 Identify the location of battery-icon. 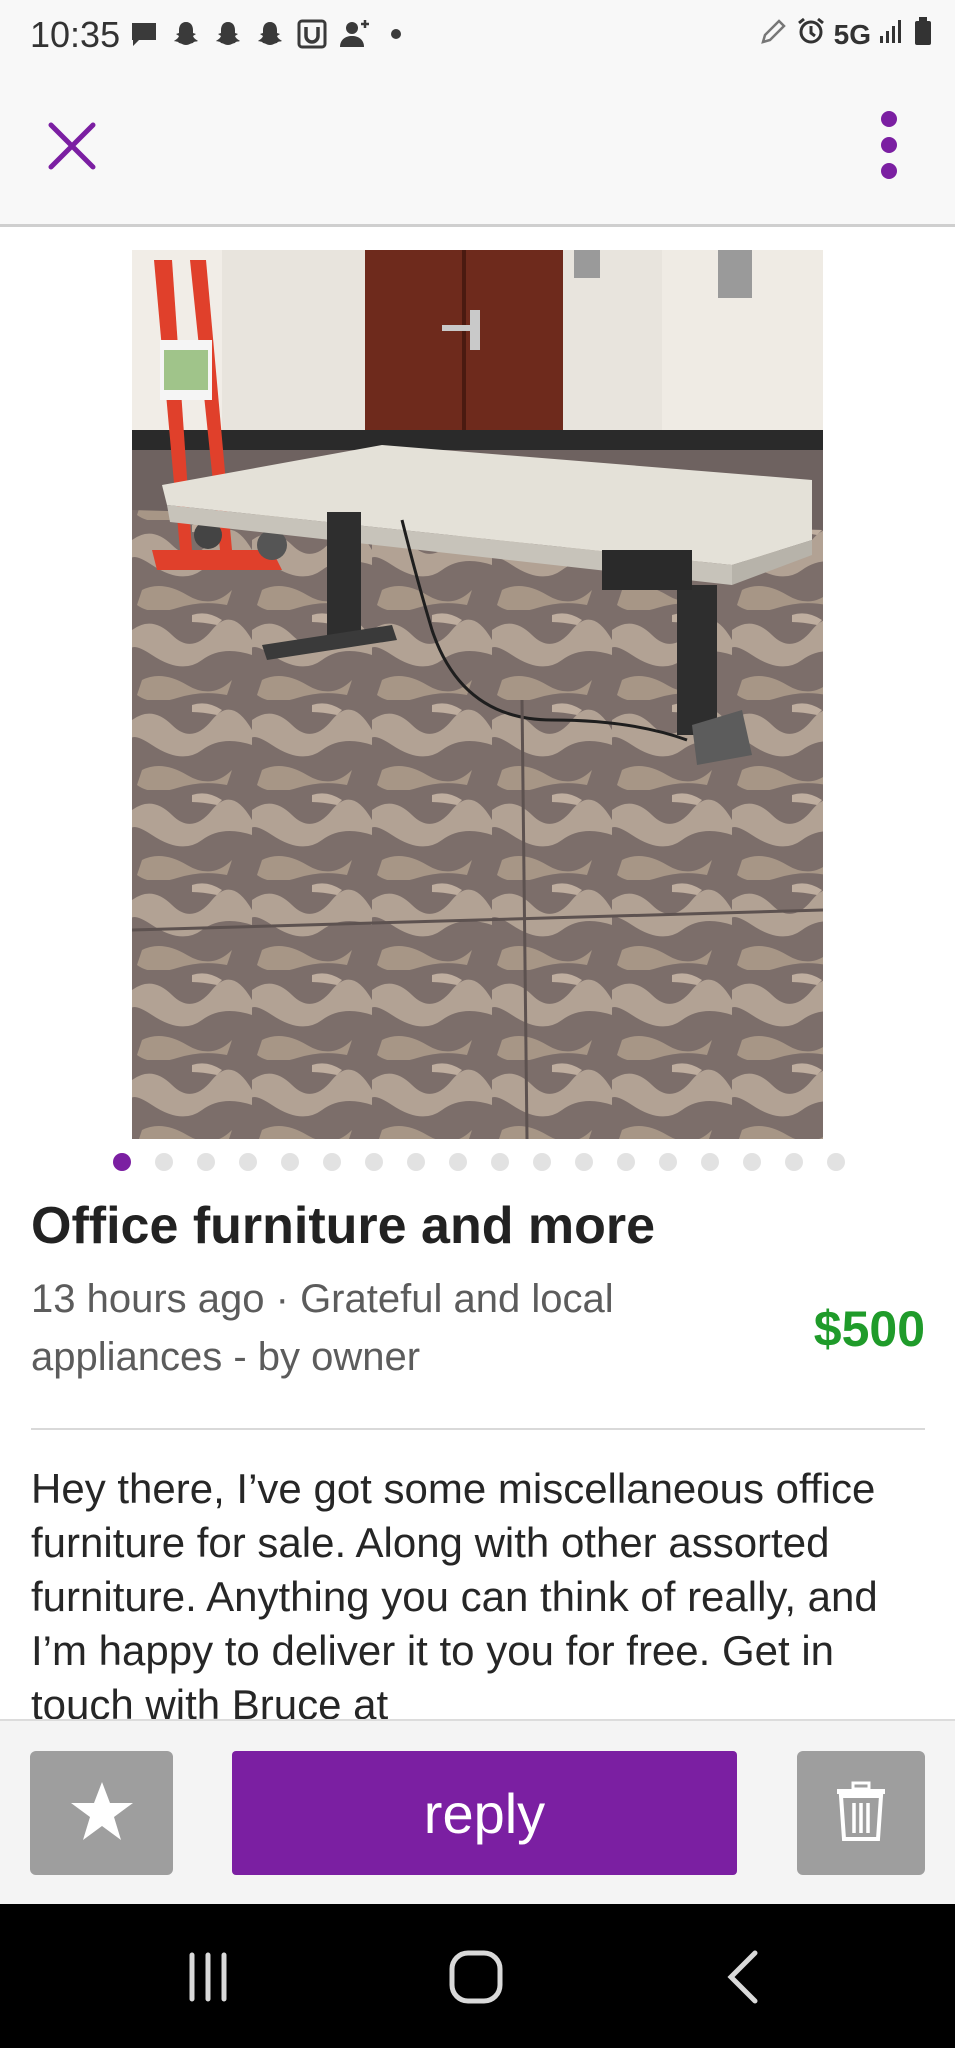
(923, 34).